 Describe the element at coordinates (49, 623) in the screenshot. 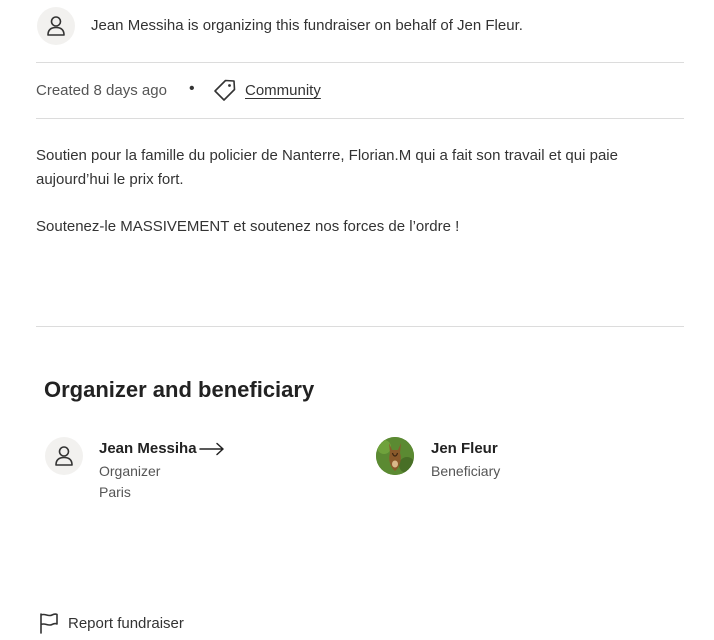

I see `flag-icon` at that location.